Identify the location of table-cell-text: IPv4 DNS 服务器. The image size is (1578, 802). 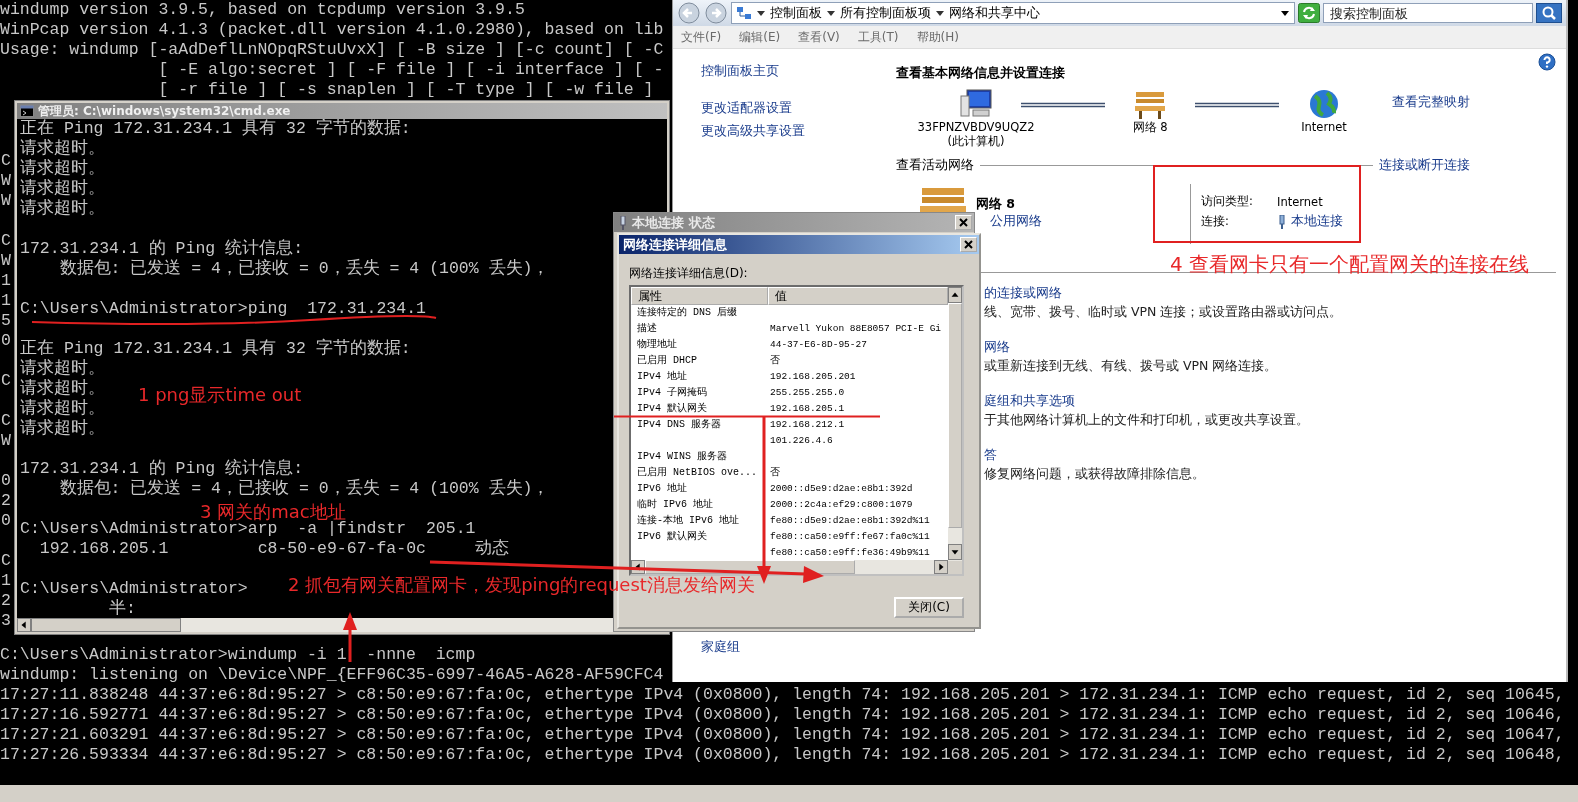
(679, 425).